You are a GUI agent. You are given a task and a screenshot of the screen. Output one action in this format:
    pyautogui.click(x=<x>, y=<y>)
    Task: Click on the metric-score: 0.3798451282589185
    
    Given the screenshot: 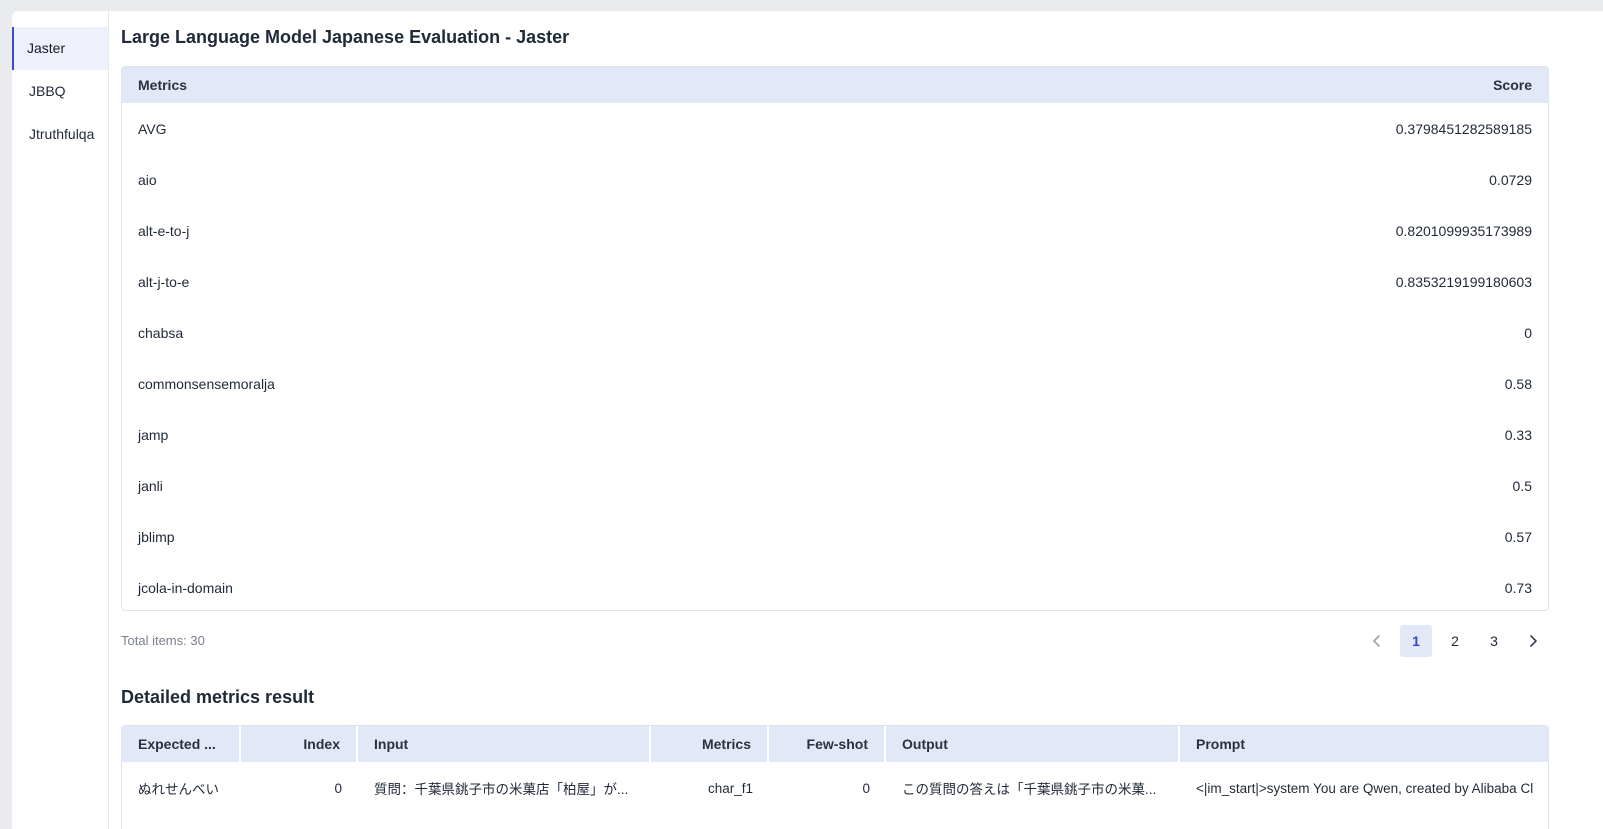 What is the action you would take?
    pyautogui.click(x=1463, y=128)
    